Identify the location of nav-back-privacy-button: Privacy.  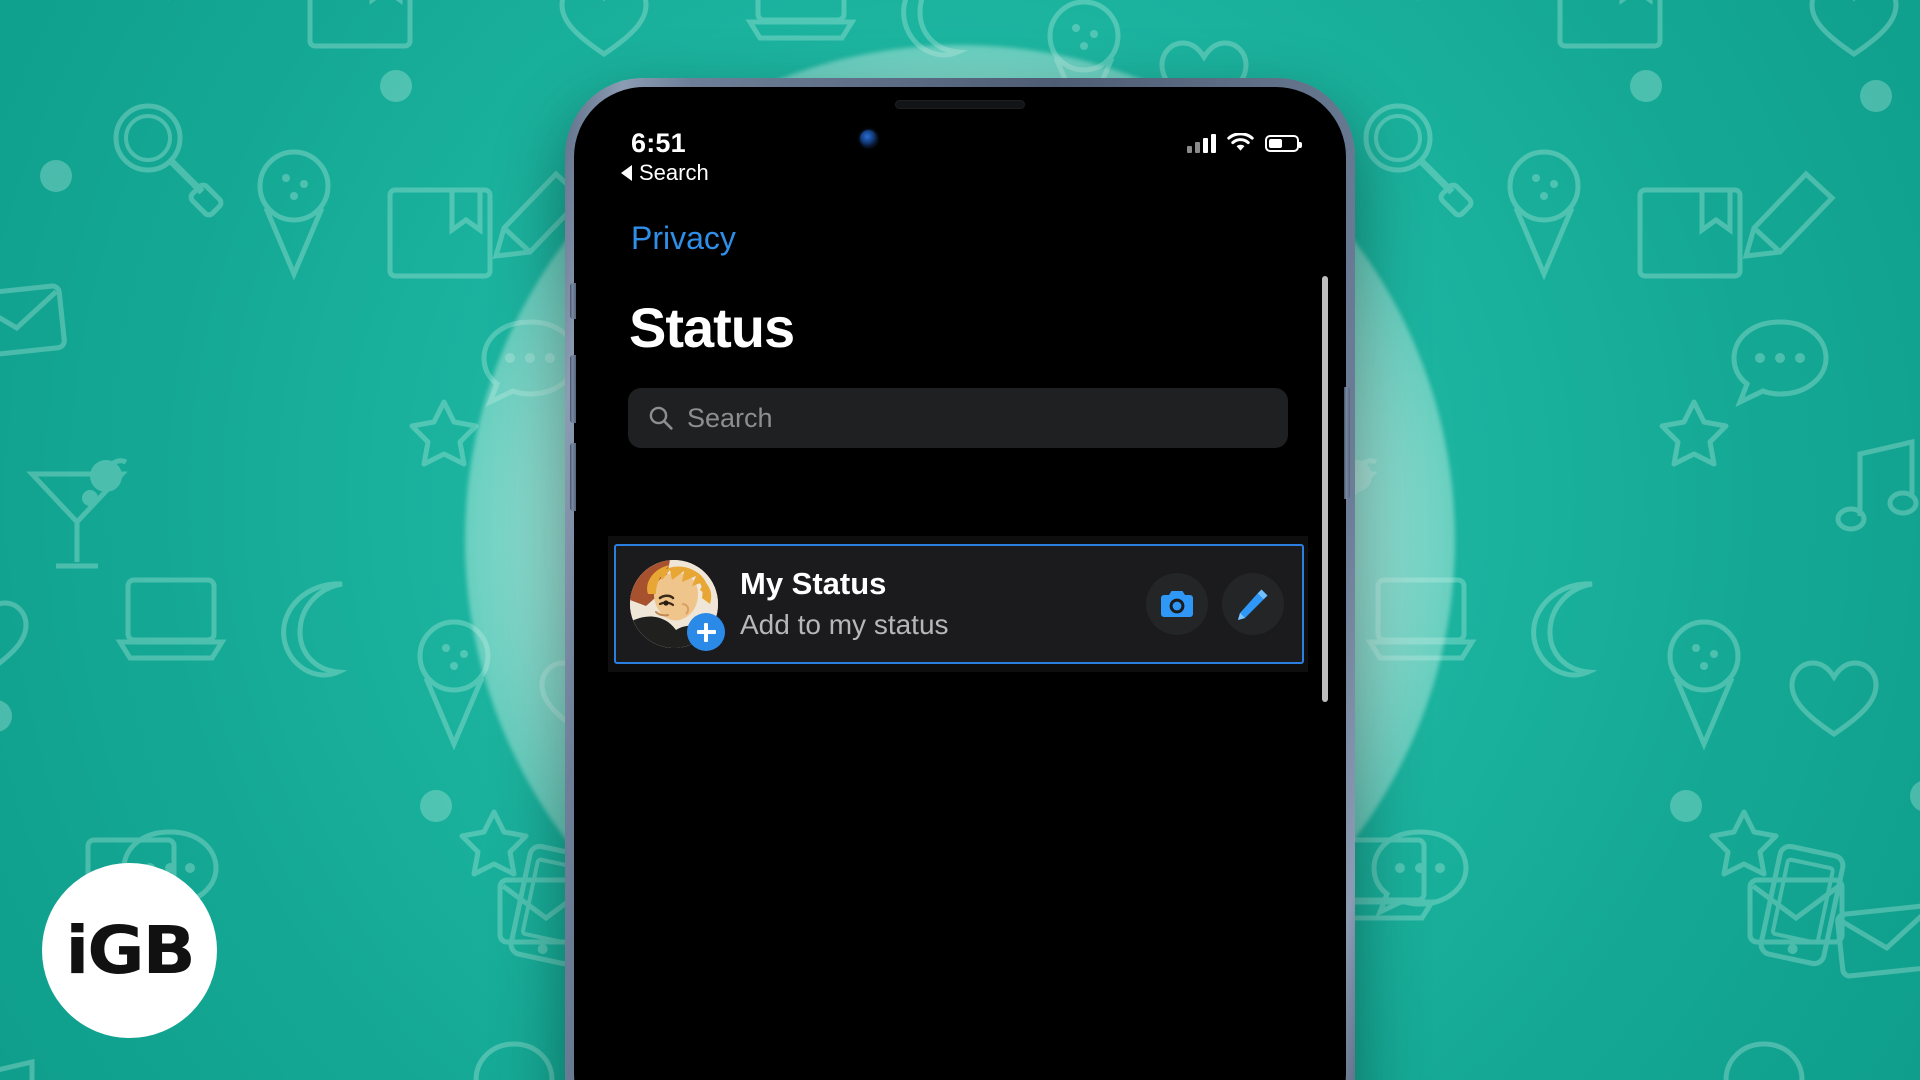
(683, 238).